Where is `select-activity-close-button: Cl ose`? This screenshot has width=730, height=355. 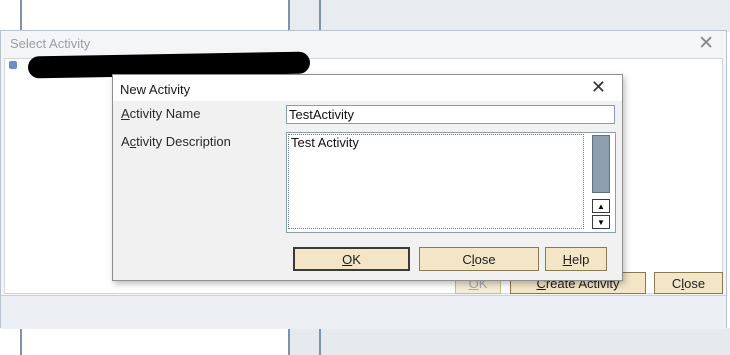 select-activity-close-button: Cl ose is located at coordinates (688, 283).